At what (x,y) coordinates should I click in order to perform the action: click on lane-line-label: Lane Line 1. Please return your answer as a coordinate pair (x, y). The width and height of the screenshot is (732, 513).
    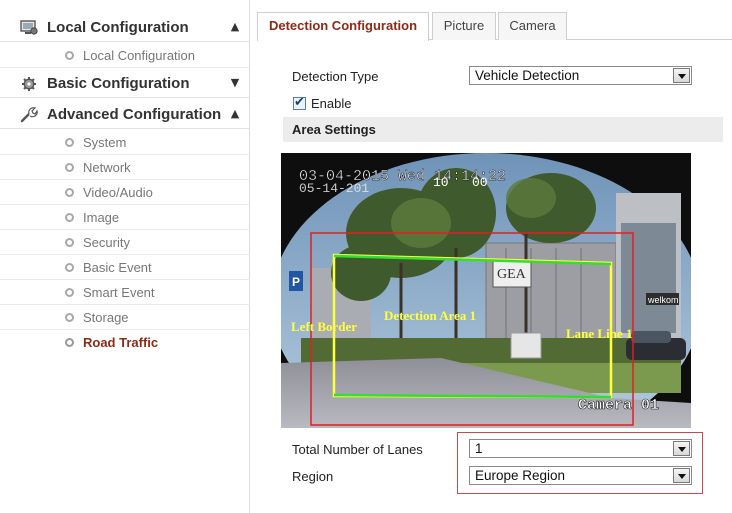
    Looking at the image, I should click on (599, 333).